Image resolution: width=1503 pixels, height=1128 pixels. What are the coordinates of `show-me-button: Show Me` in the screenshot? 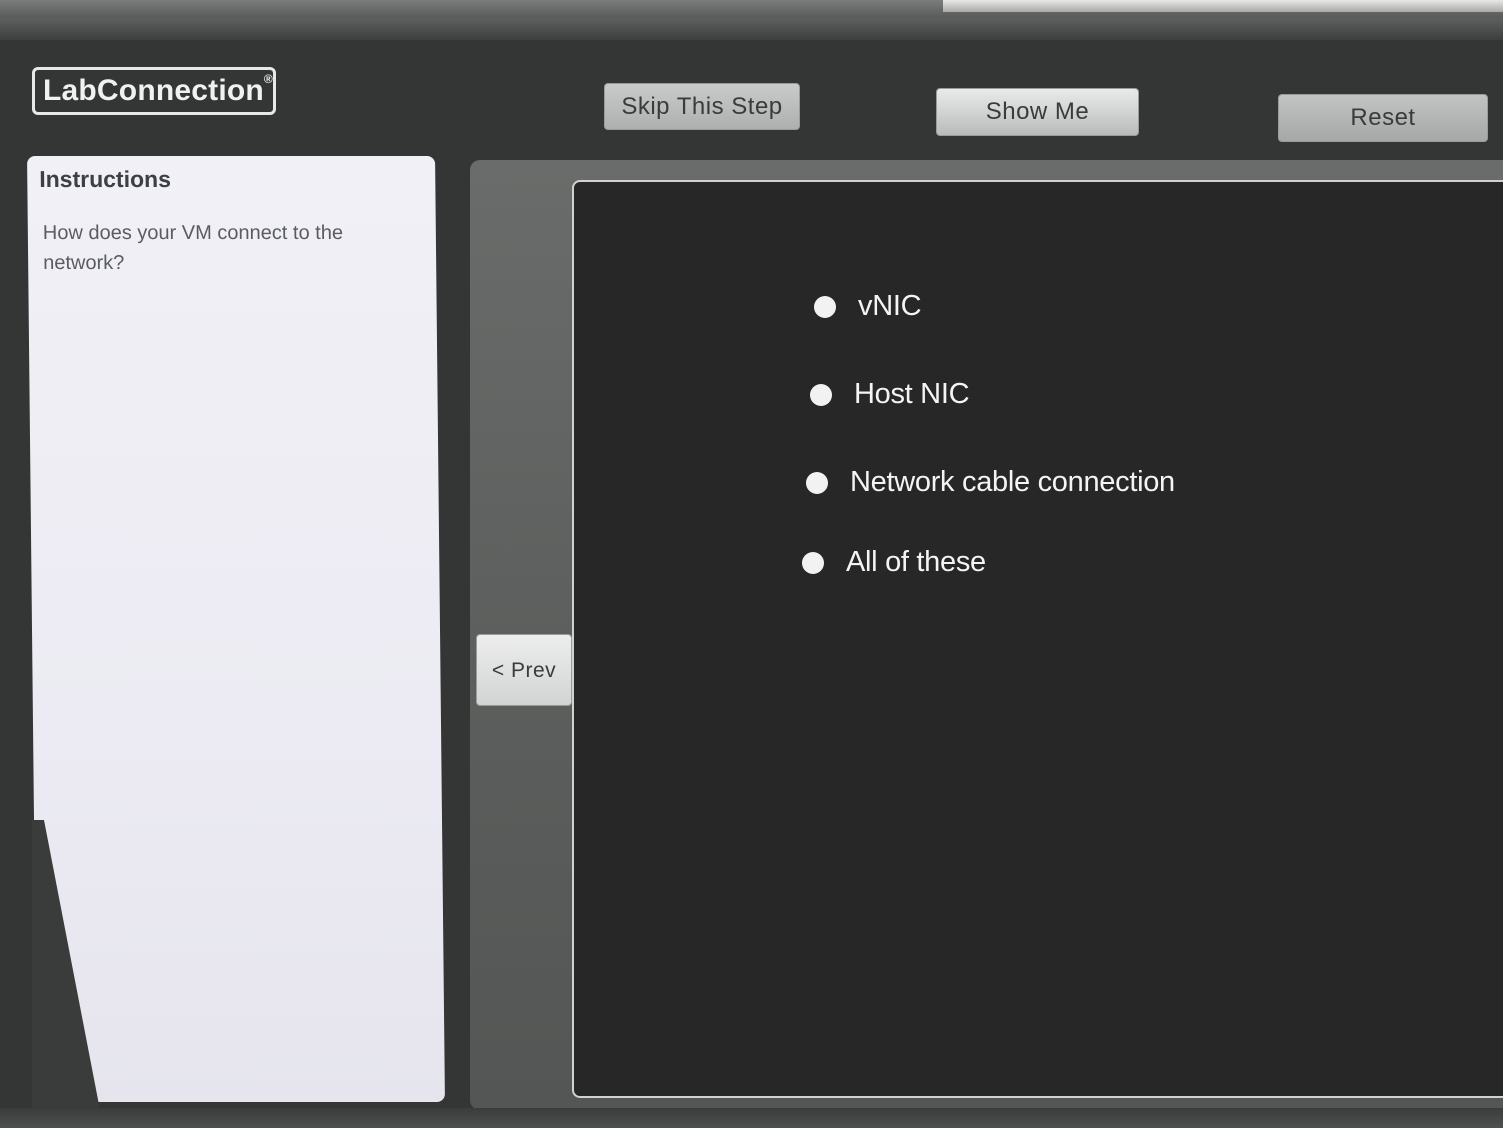 It's located at (1037, 112).